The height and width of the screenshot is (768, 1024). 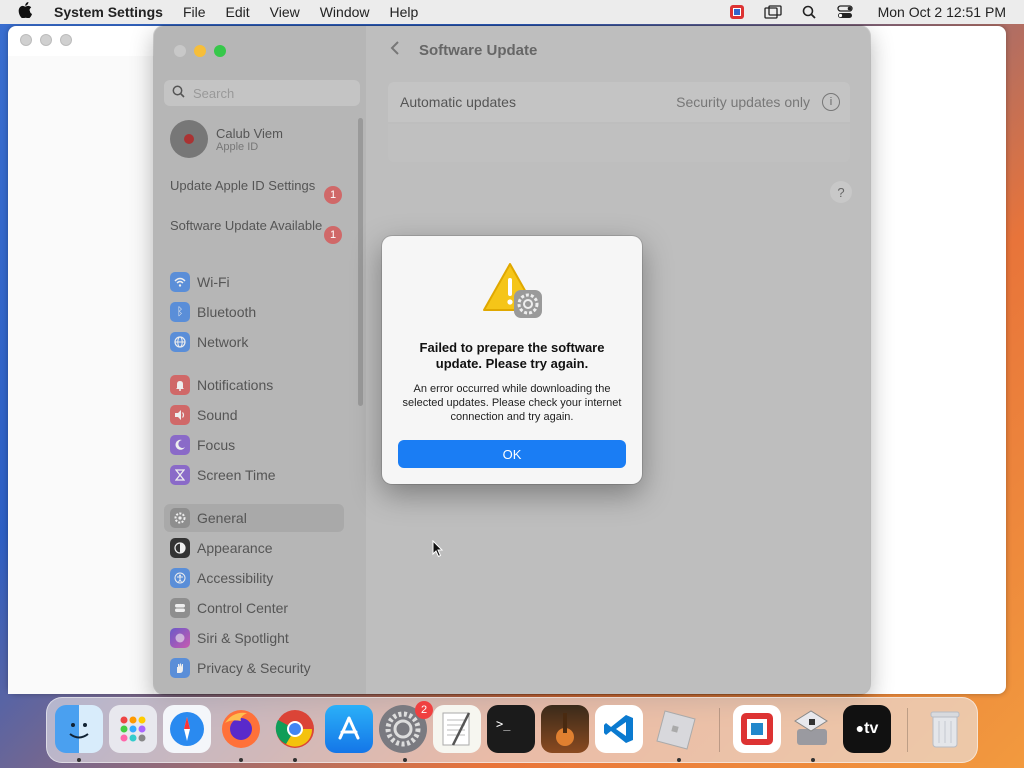 What do you see at coordinates (395, 50) in the screenshot?
I see `back-button` at bounding box center [395, 50].